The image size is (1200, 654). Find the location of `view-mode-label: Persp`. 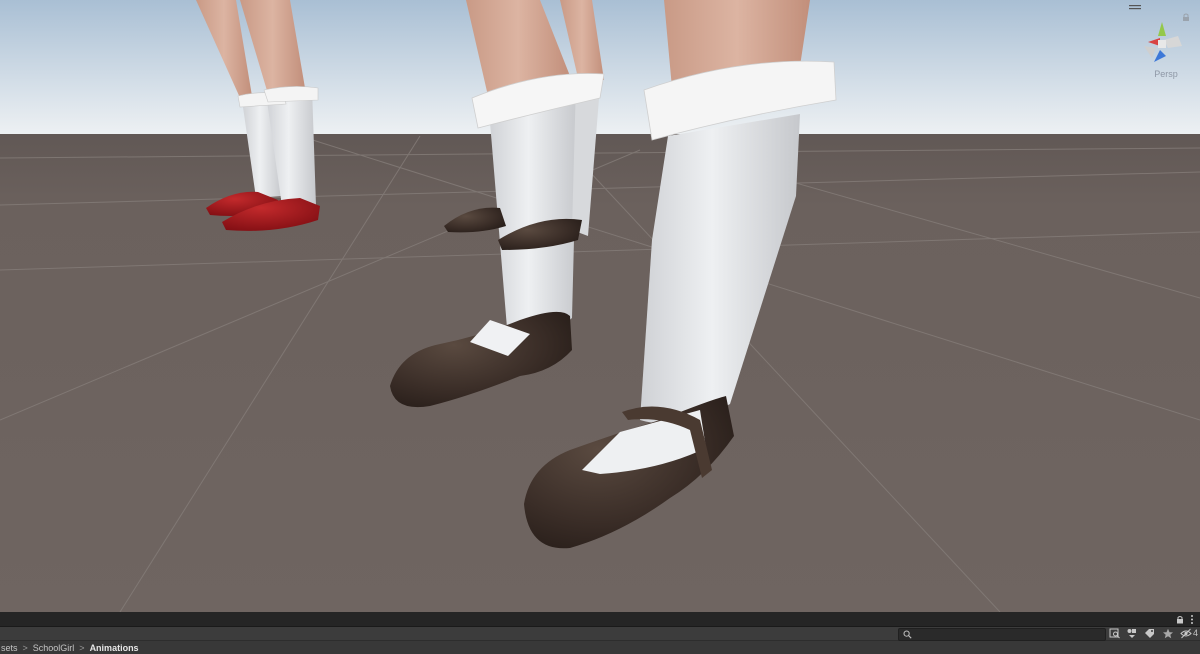

view-mode-label: Persp is located at coordinates (1166, 74).